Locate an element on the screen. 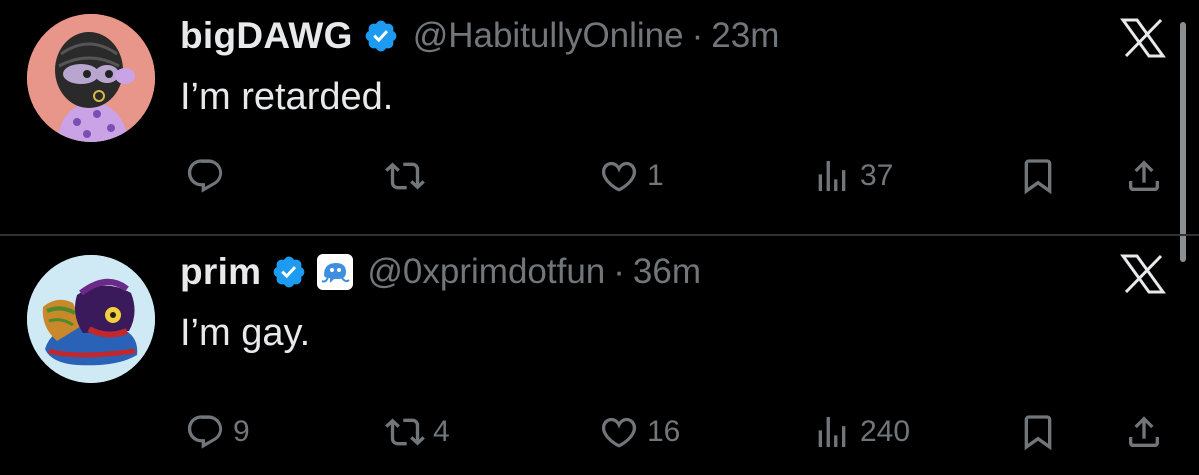 The height and width of the screenshot is (475, 1199). like-count: 16 is located at coordinates (664, 431).